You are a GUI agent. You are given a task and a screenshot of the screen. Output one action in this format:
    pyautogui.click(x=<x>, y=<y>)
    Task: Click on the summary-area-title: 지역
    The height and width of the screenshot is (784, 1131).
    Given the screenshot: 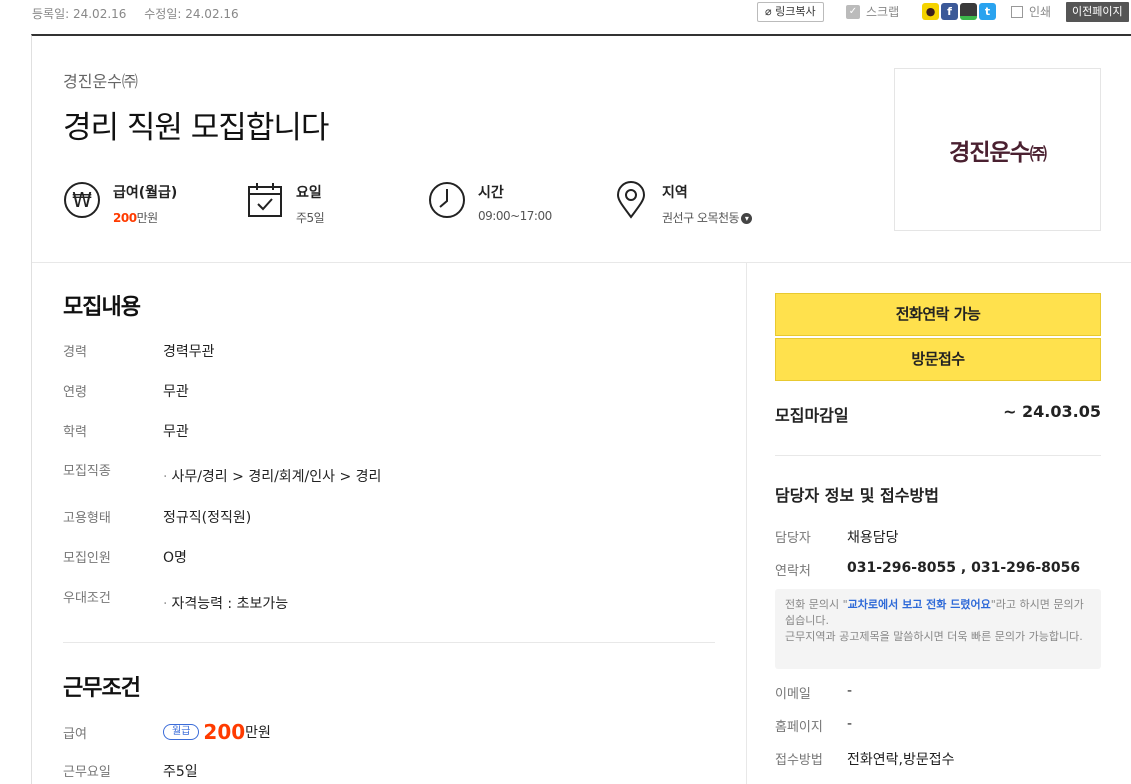 What is the action you would take?
    pyautogui.click(x=675, y=193)
    